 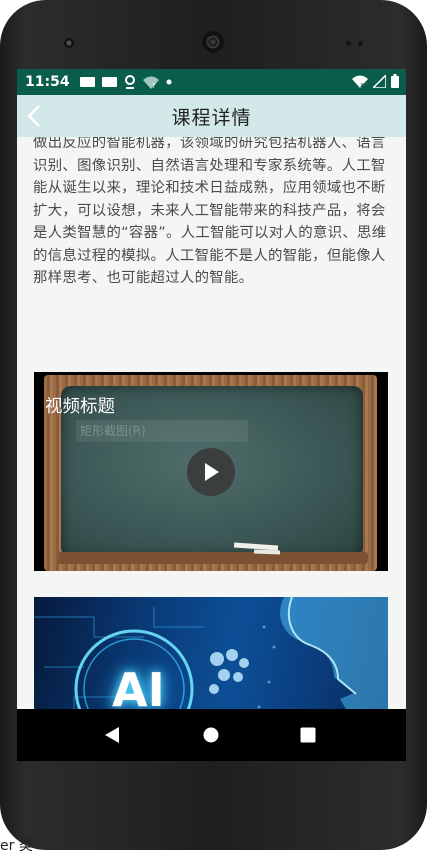 I want to click on proximity-sensor, so click(x=348, y=43).